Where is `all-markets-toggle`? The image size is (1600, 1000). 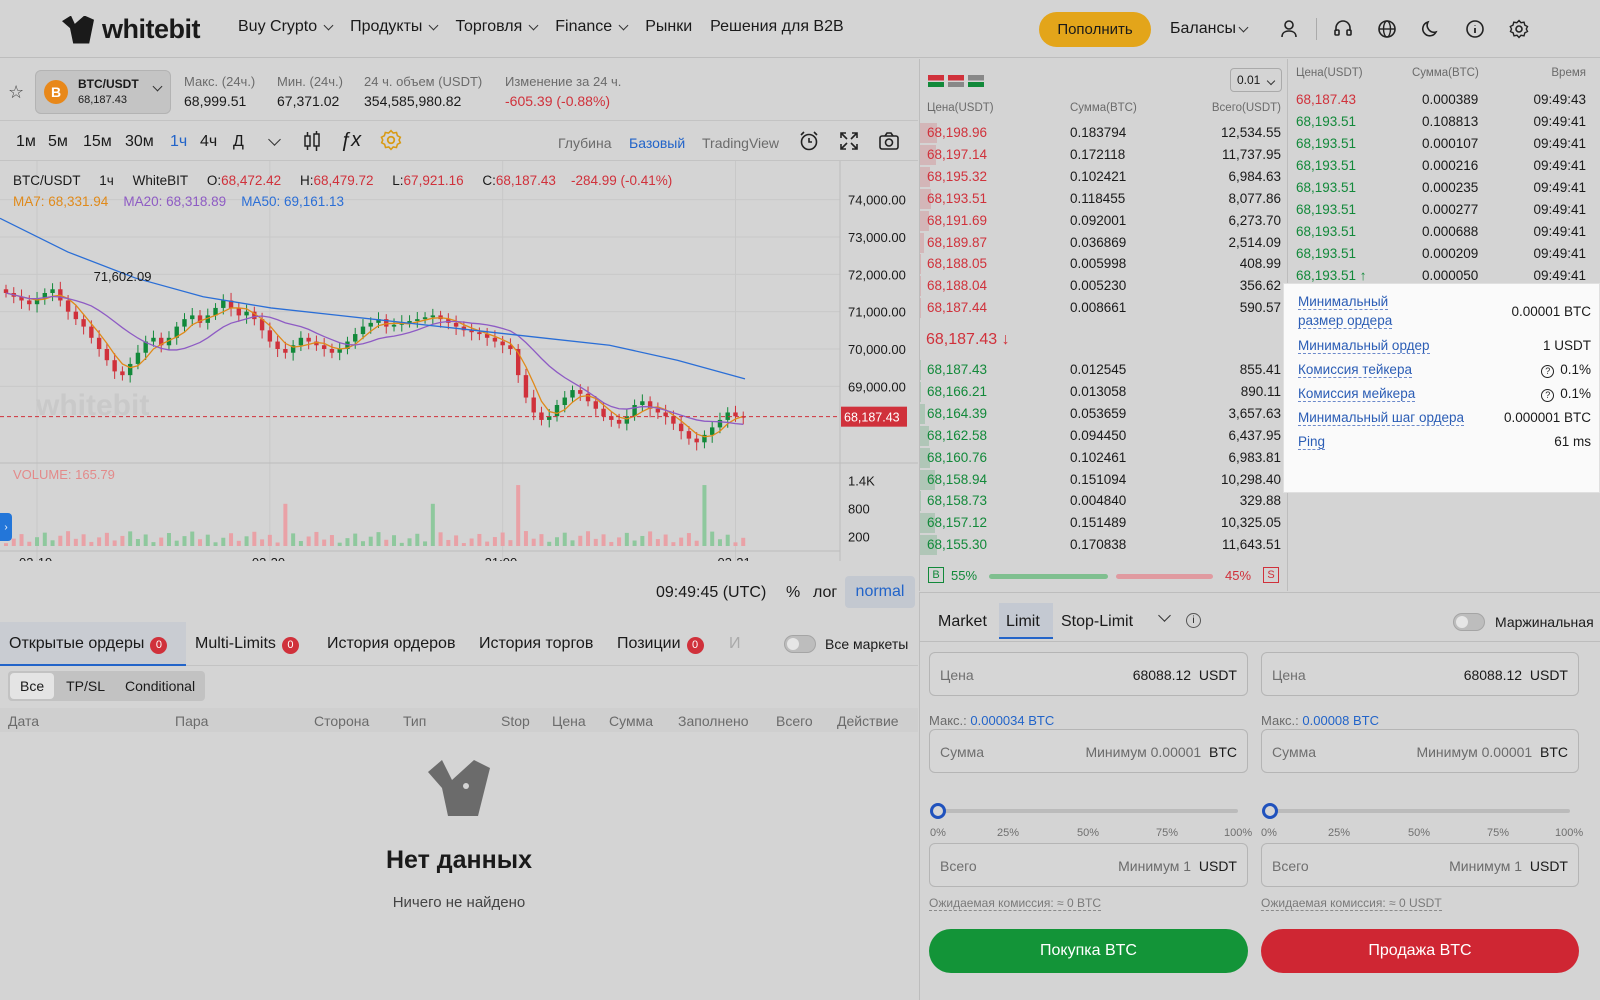
all-markets-toggle is located at coordinates (800, 644).